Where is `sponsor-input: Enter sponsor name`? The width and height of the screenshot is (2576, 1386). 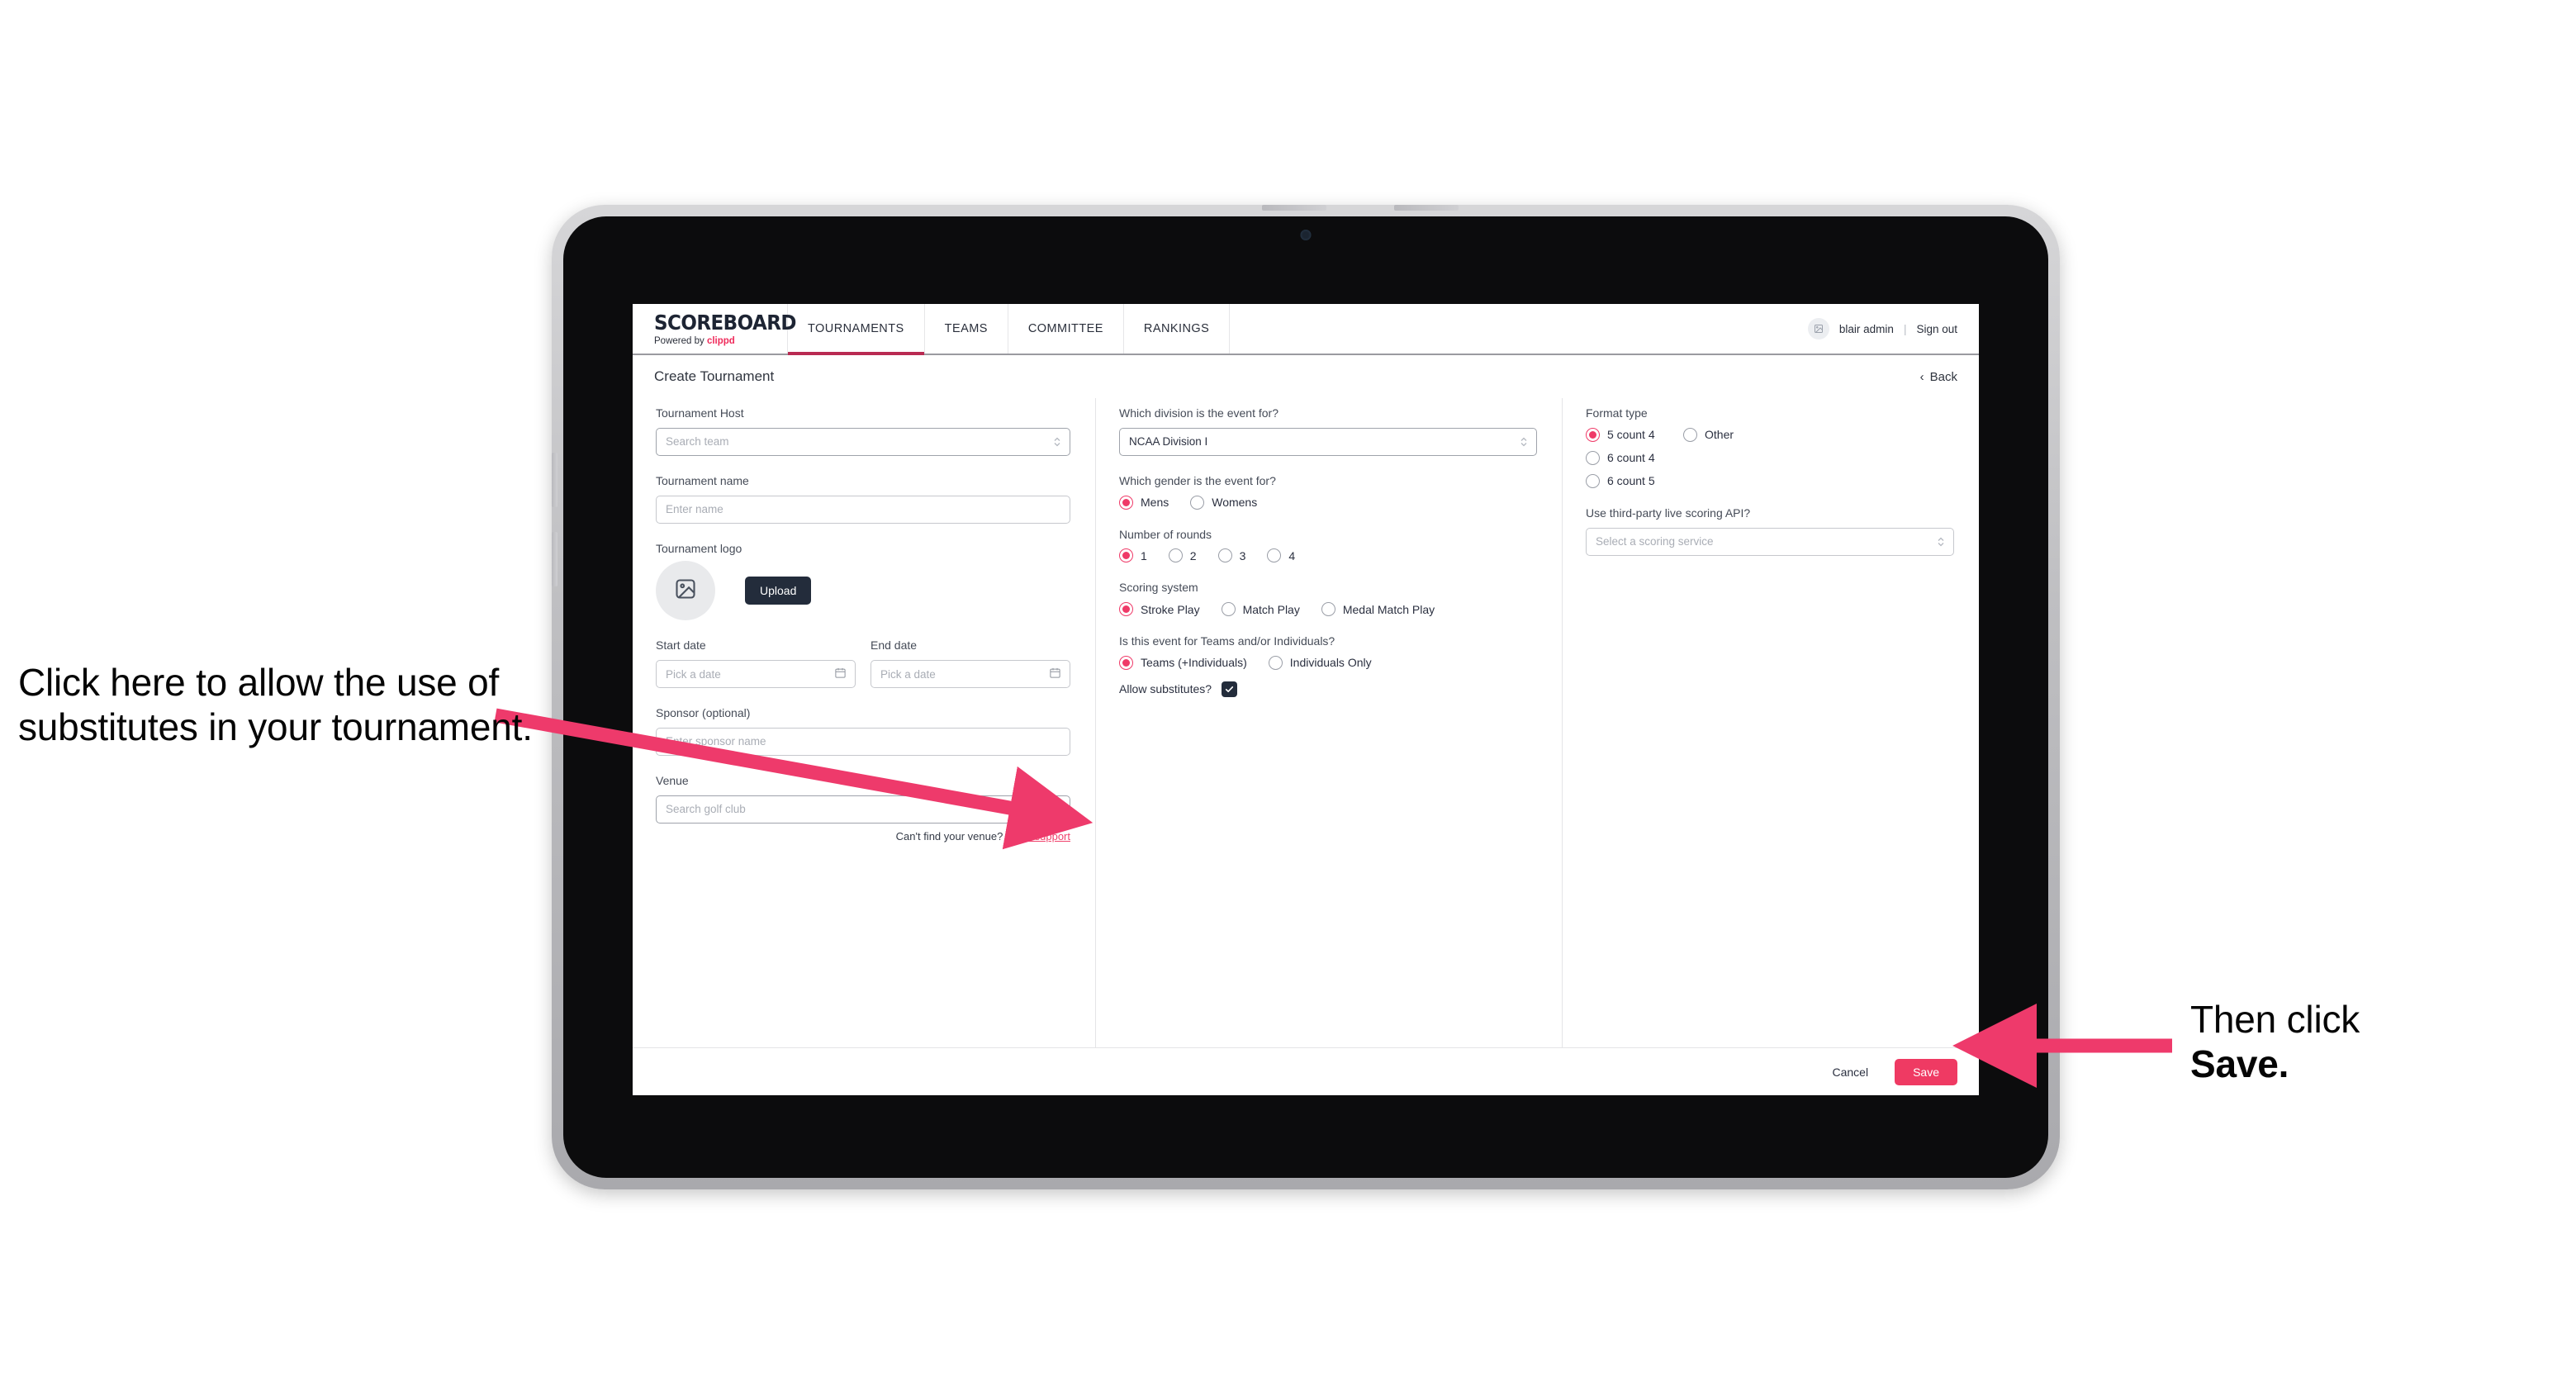 sponsor-input: Enter sponsor name is located at coordinates (863, 741).